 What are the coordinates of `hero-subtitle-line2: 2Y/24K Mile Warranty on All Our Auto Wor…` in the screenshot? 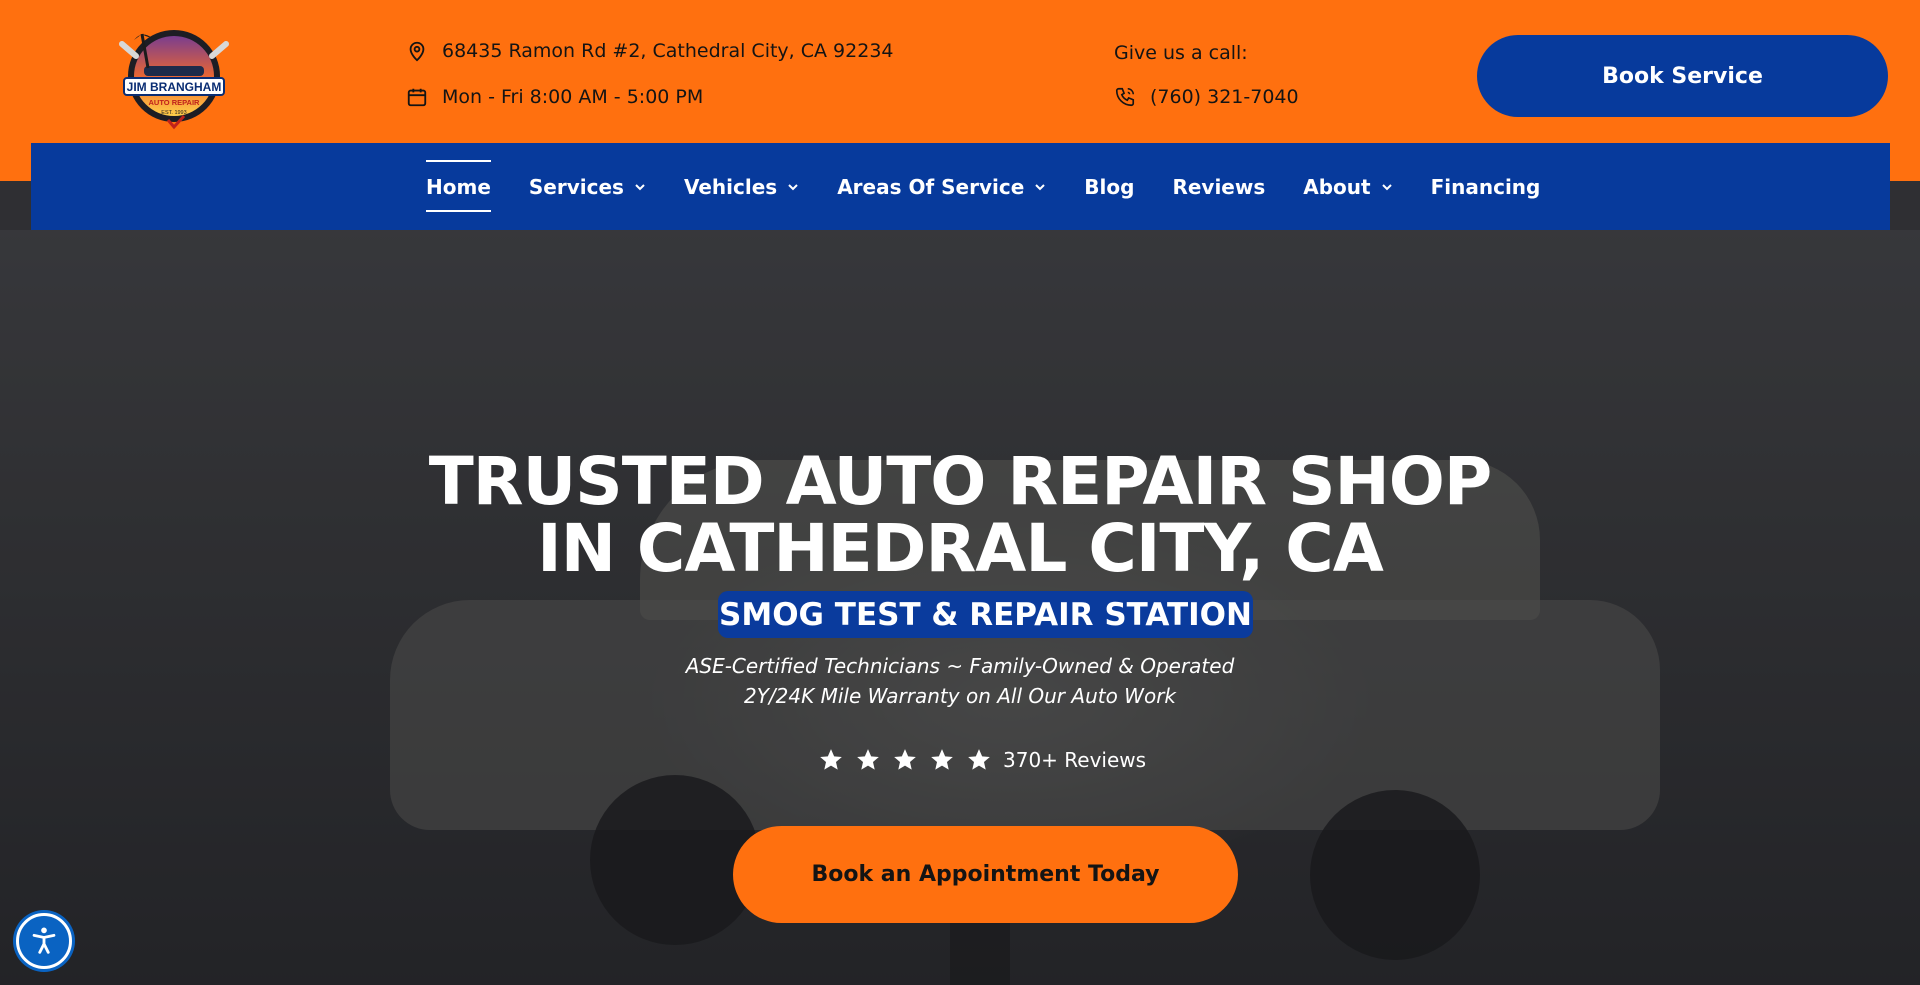 It's located at (959, 696).